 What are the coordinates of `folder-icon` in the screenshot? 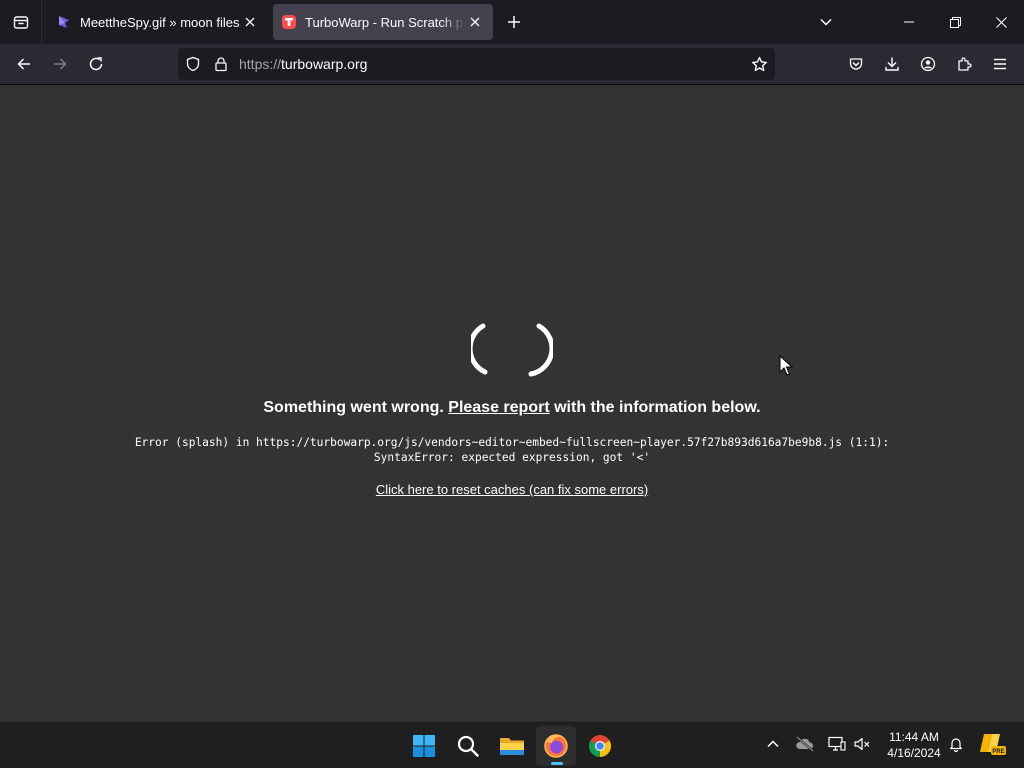 It's located at (512, 746).